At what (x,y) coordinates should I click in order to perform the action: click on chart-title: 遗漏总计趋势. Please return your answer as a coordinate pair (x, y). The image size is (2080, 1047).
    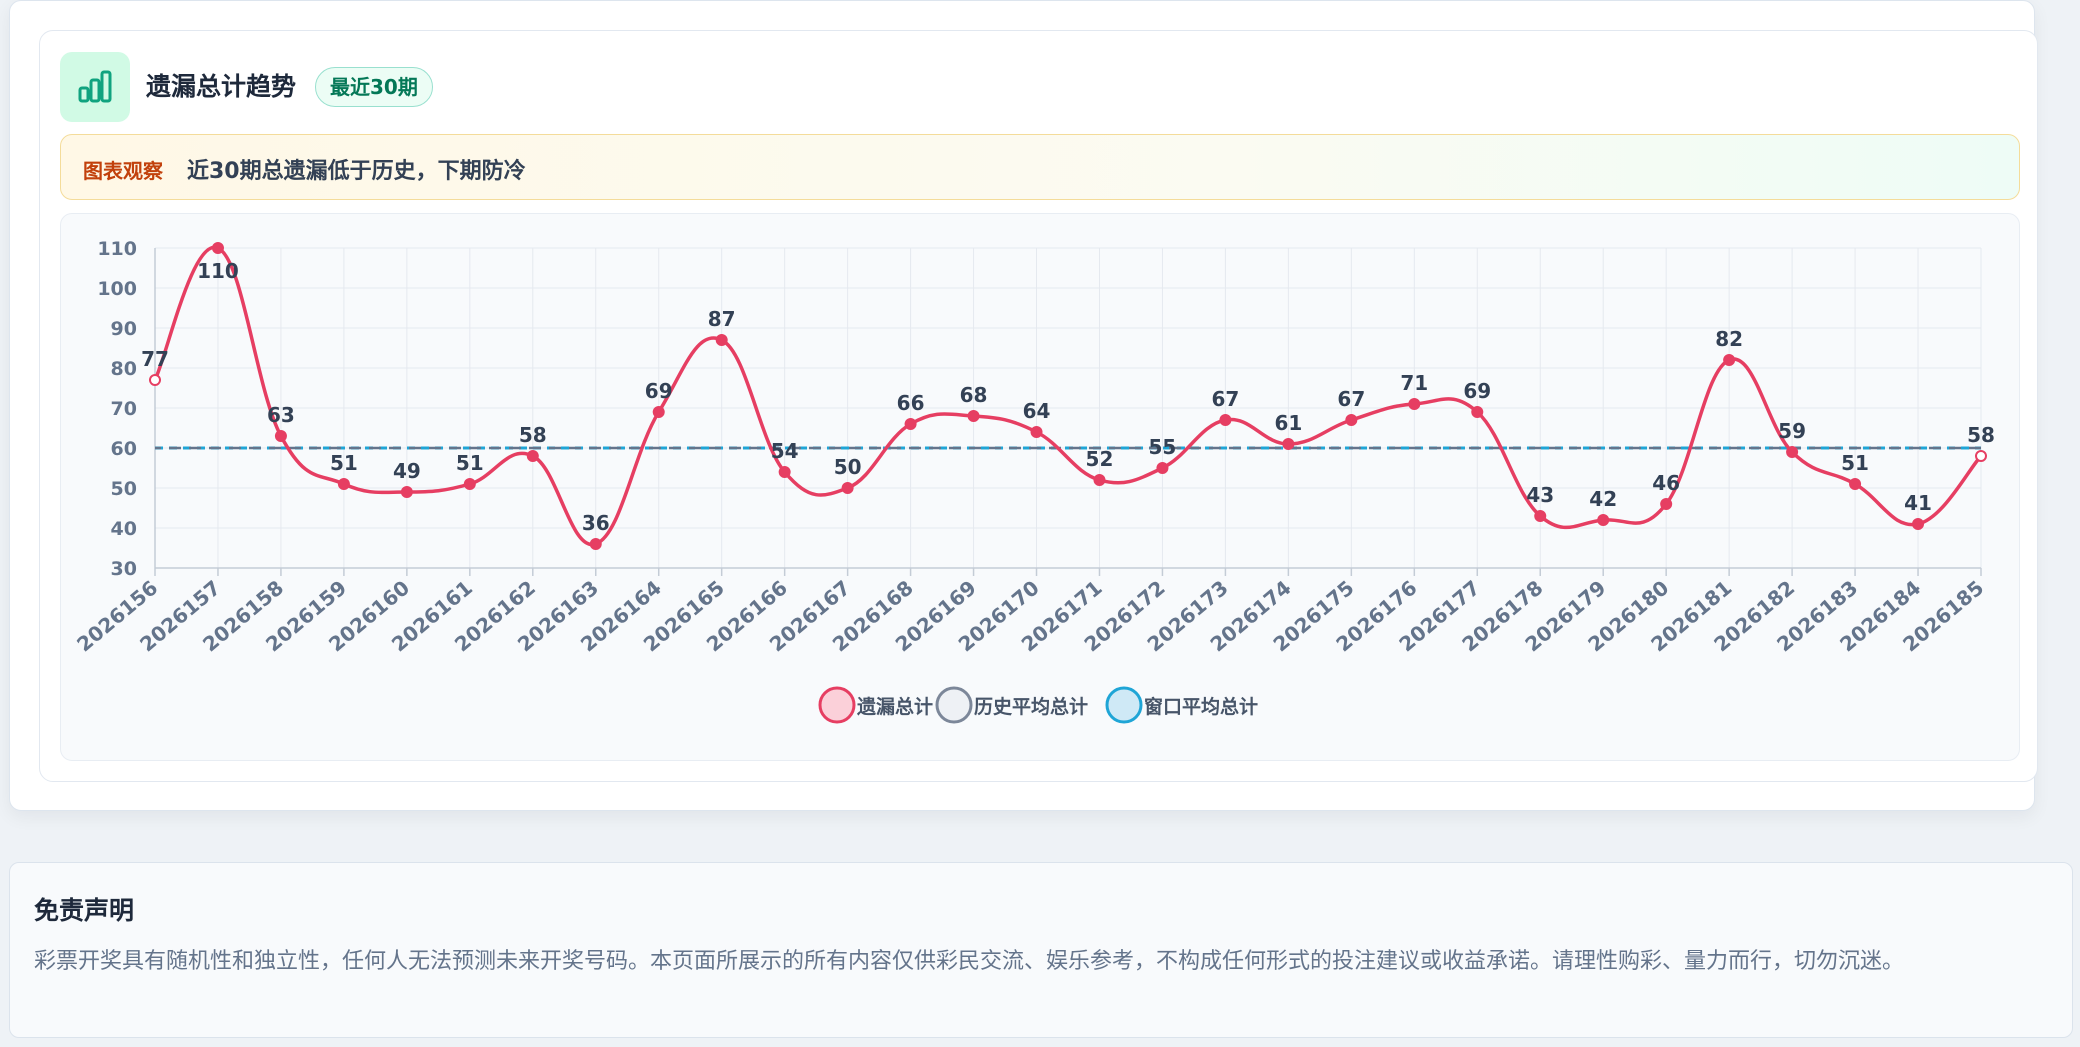
    Looking at the image, I should click on (221, 86).